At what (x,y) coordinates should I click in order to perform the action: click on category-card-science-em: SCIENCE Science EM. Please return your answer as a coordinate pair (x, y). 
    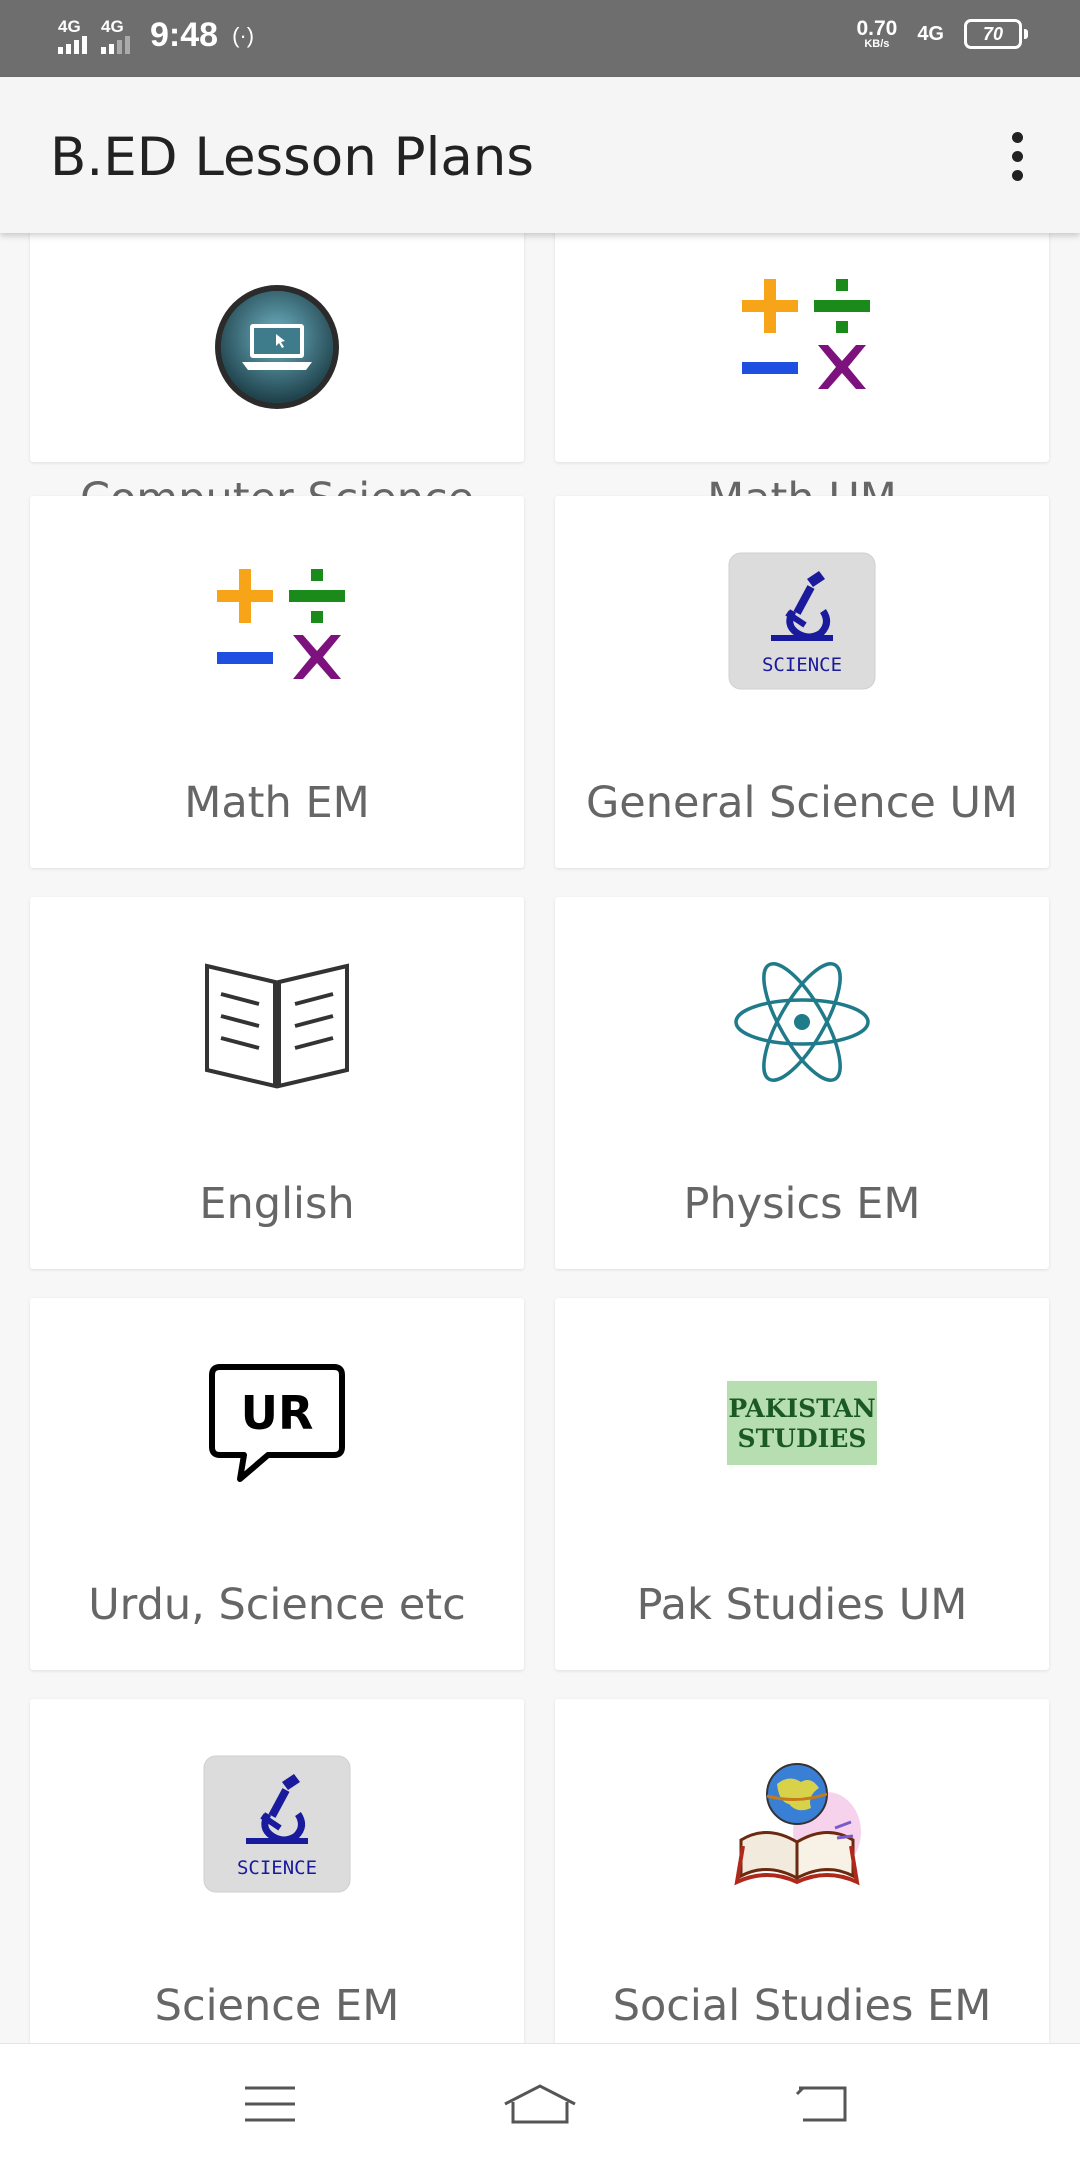
    Looking at the image, I should click on (277, 1871).